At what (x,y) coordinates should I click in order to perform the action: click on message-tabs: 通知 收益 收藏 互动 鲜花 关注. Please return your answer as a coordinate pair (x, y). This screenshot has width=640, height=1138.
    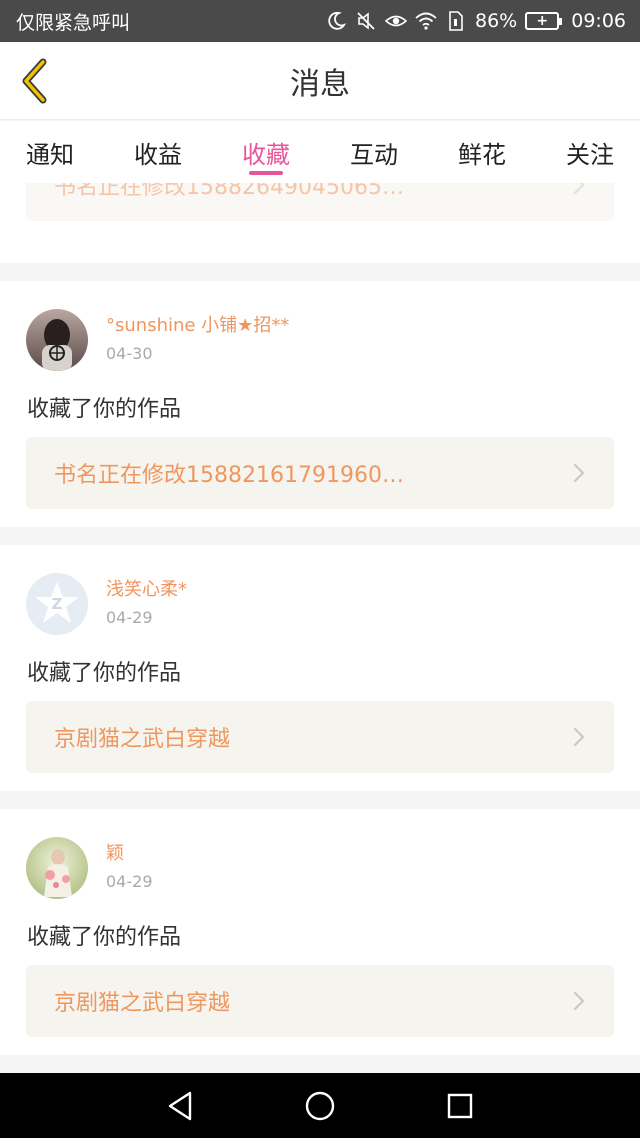
    Looking at the image, I should click on (320, 152).